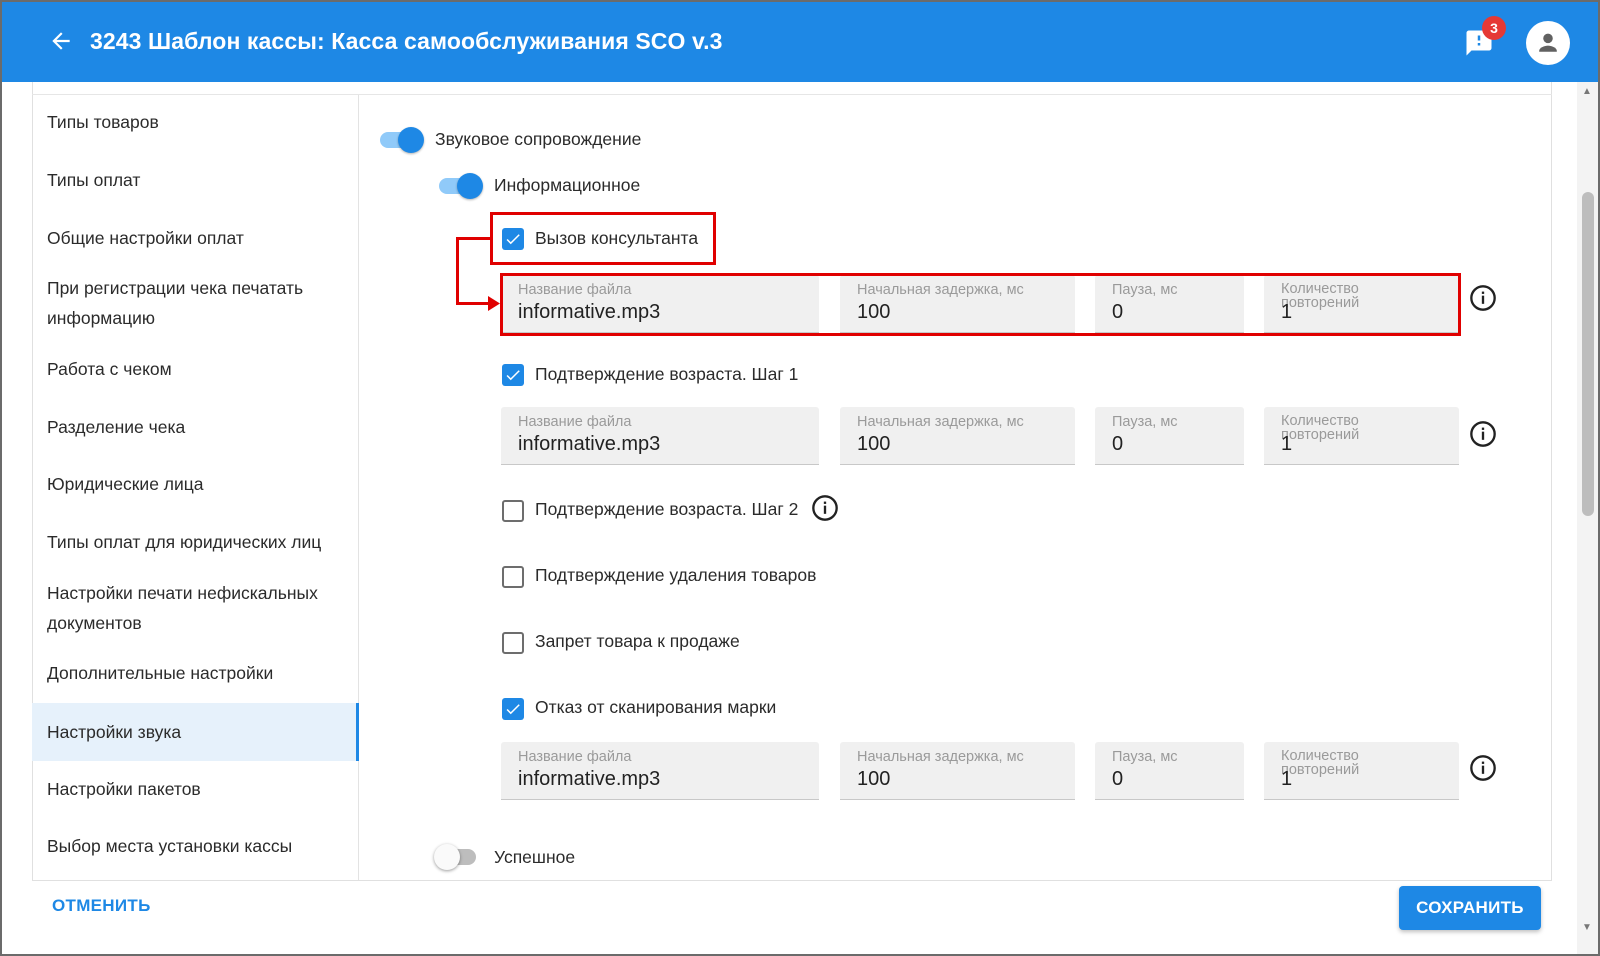  Describe the element at coordinates (513, 577) in the screenshot. I see `checkbox-delete-confirm` at that location.